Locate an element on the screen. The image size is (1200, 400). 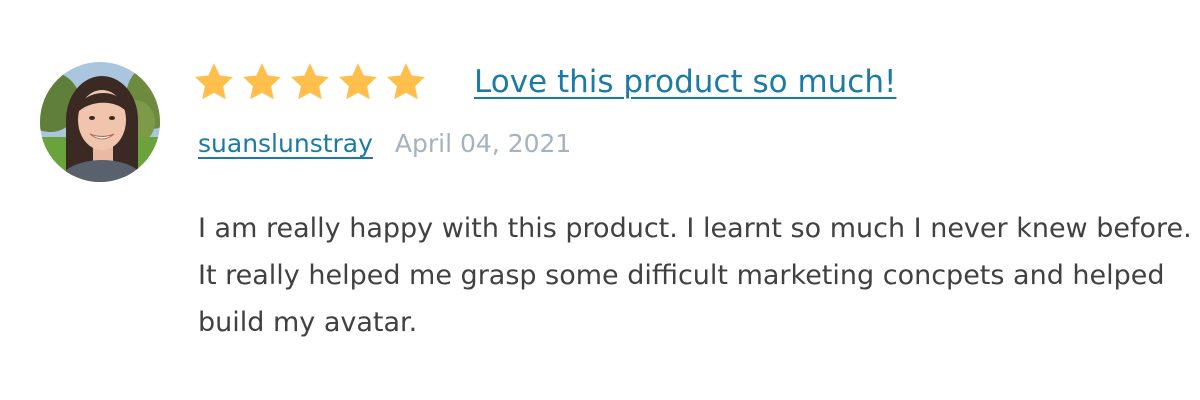
avatar is located at coordinates (100, 122).